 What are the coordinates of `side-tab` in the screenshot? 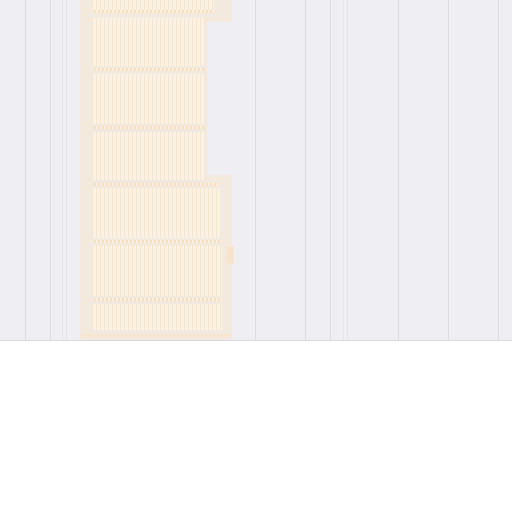 It's located at (230, 255).